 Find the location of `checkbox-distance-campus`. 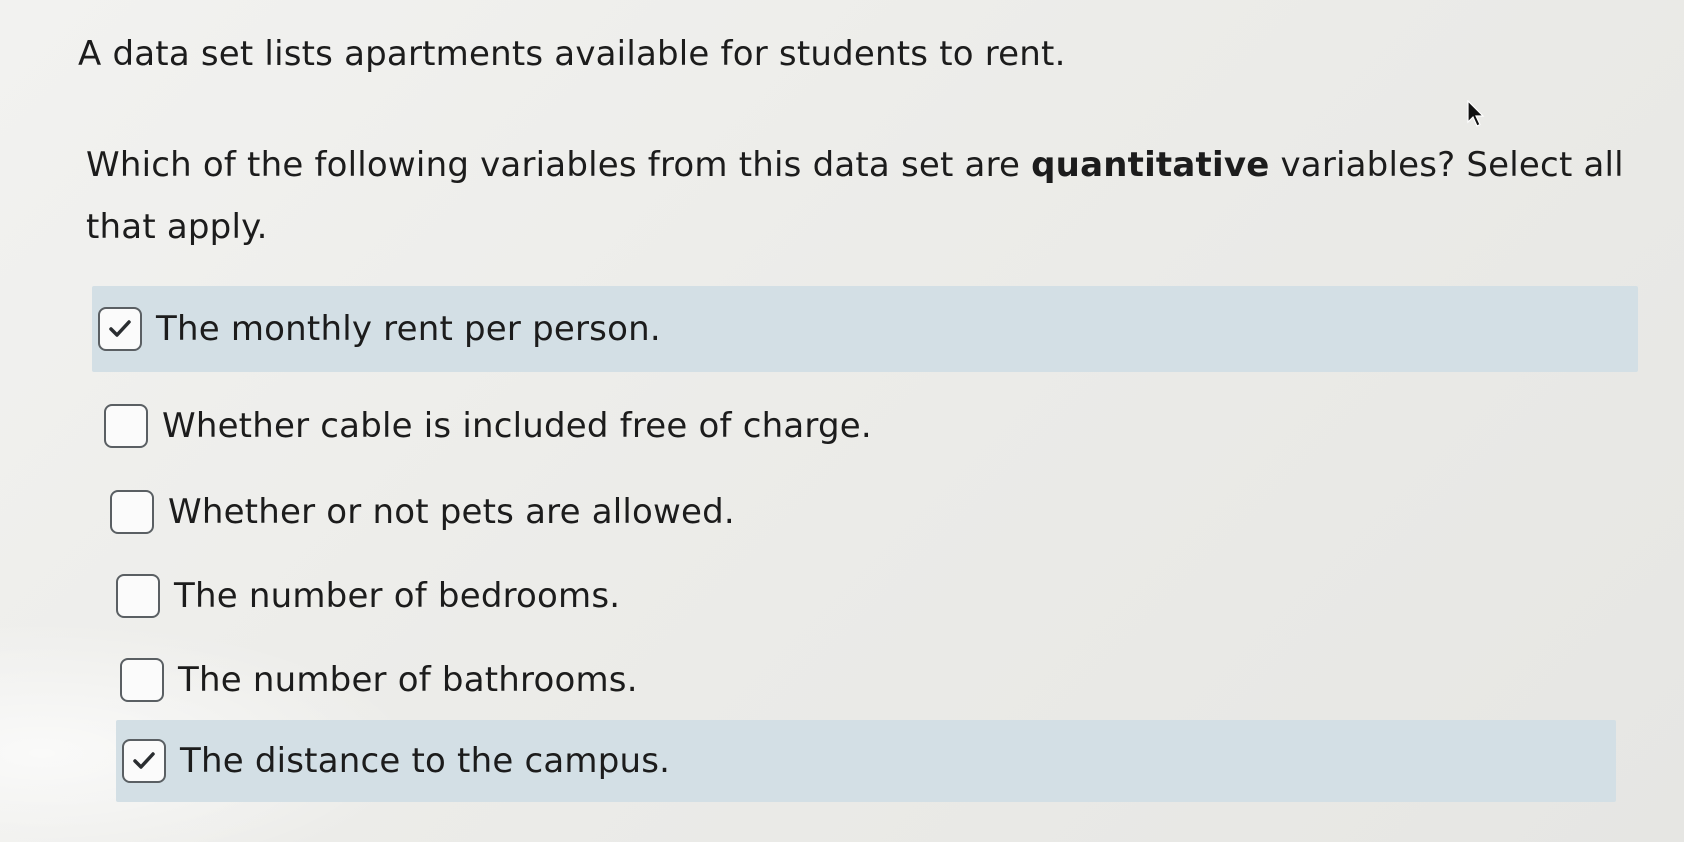

checkbox-distance-campus is located at coordinates (144, 761).